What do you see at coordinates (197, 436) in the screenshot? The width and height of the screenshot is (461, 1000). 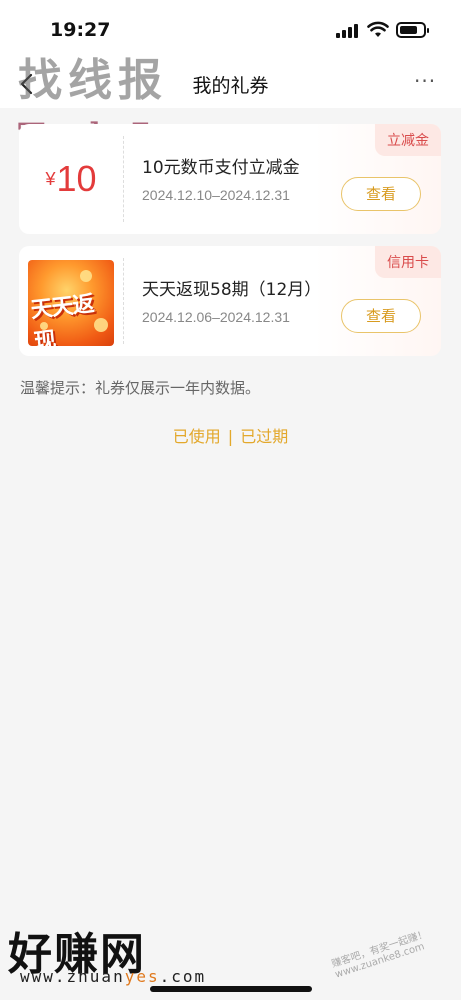 I see `used-link: 已使用` at bounding box center [197, 436].